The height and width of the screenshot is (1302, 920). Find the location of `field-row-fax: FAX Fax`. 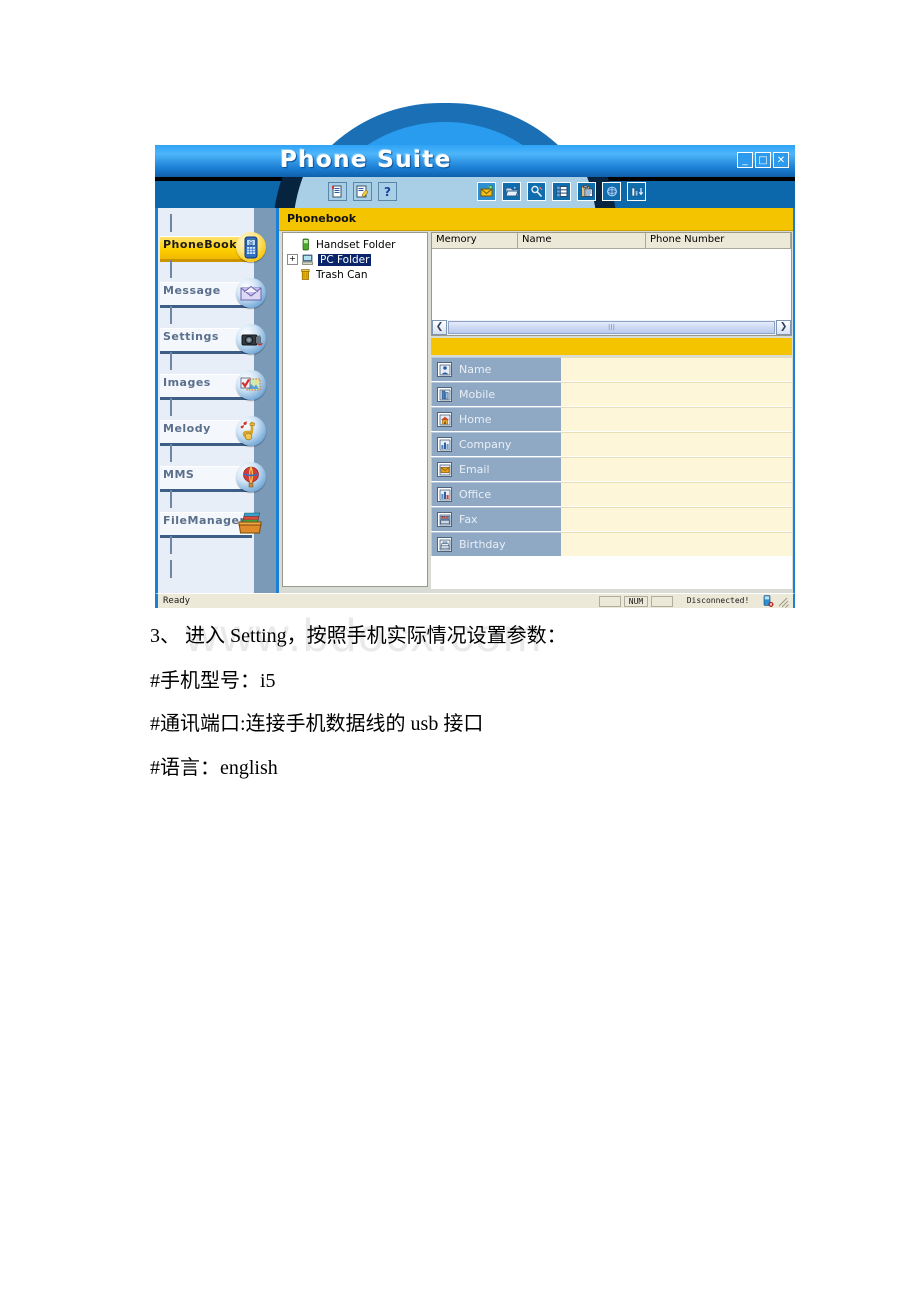

field-row-fax: FAX Fax is located at coordinates (611, 519).